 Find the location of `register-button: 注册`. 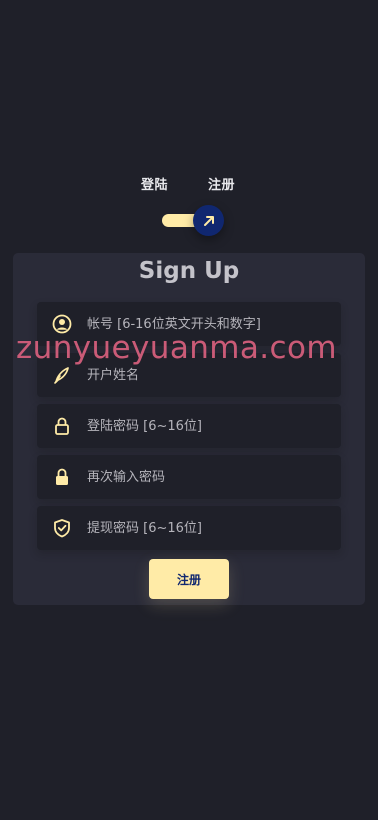

register-button: 注册 is located at coordinates (189, 579).